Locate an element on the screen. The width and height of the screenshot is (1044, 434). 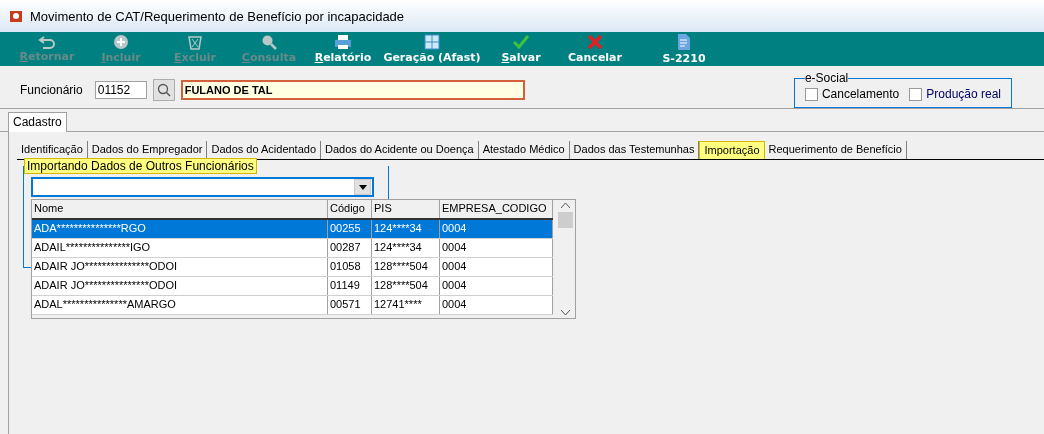
scroll-up-icon is located at coordinates (565, 205).